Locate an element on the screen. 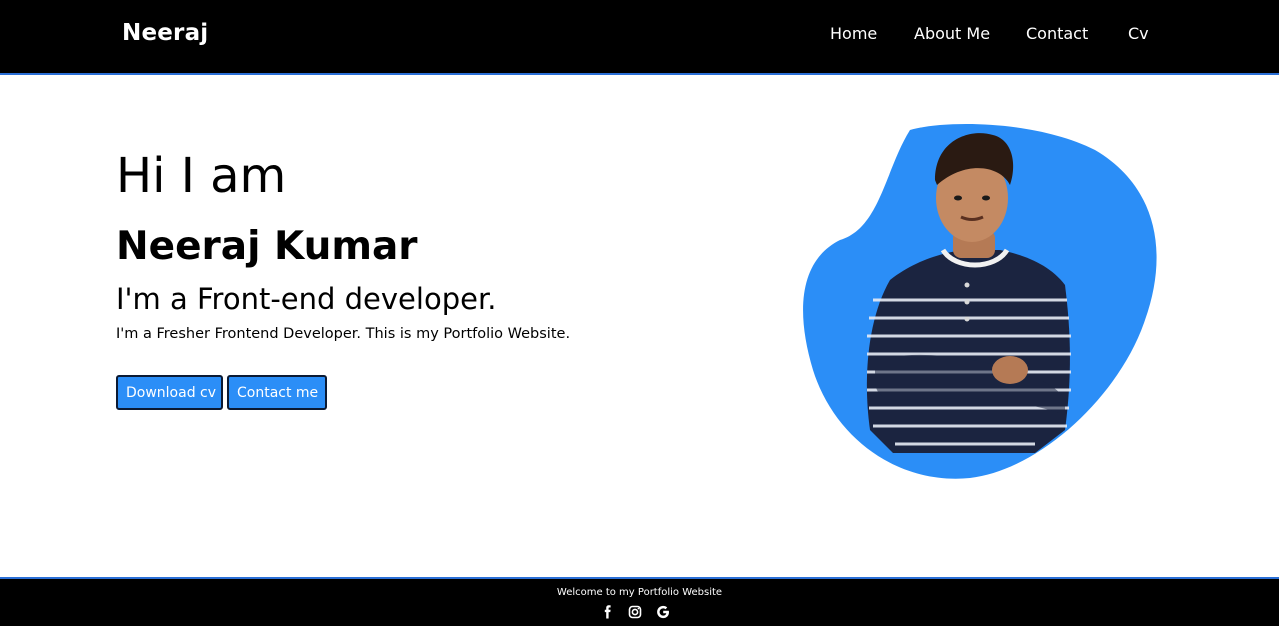  site-header: Neeraj Home About Me Contact Cv is located at coordinates (639, 37).